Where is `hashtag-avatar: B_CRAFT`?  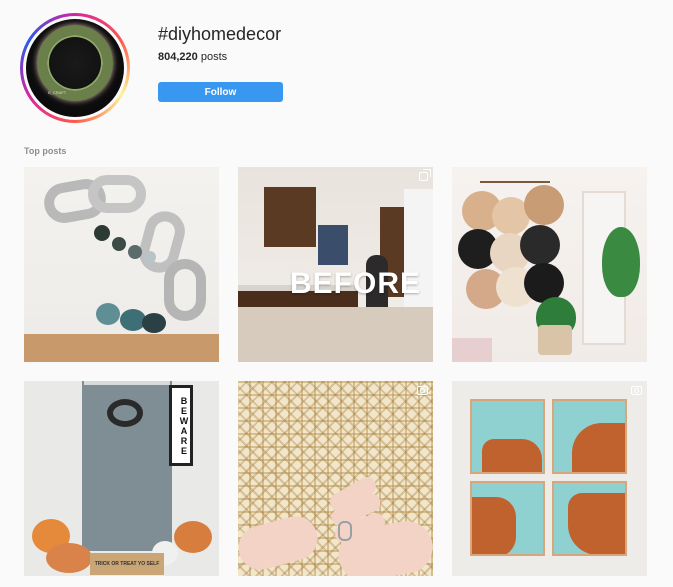 hashtag-avatar: B_CRAFT is located at coordinates (75, 68).